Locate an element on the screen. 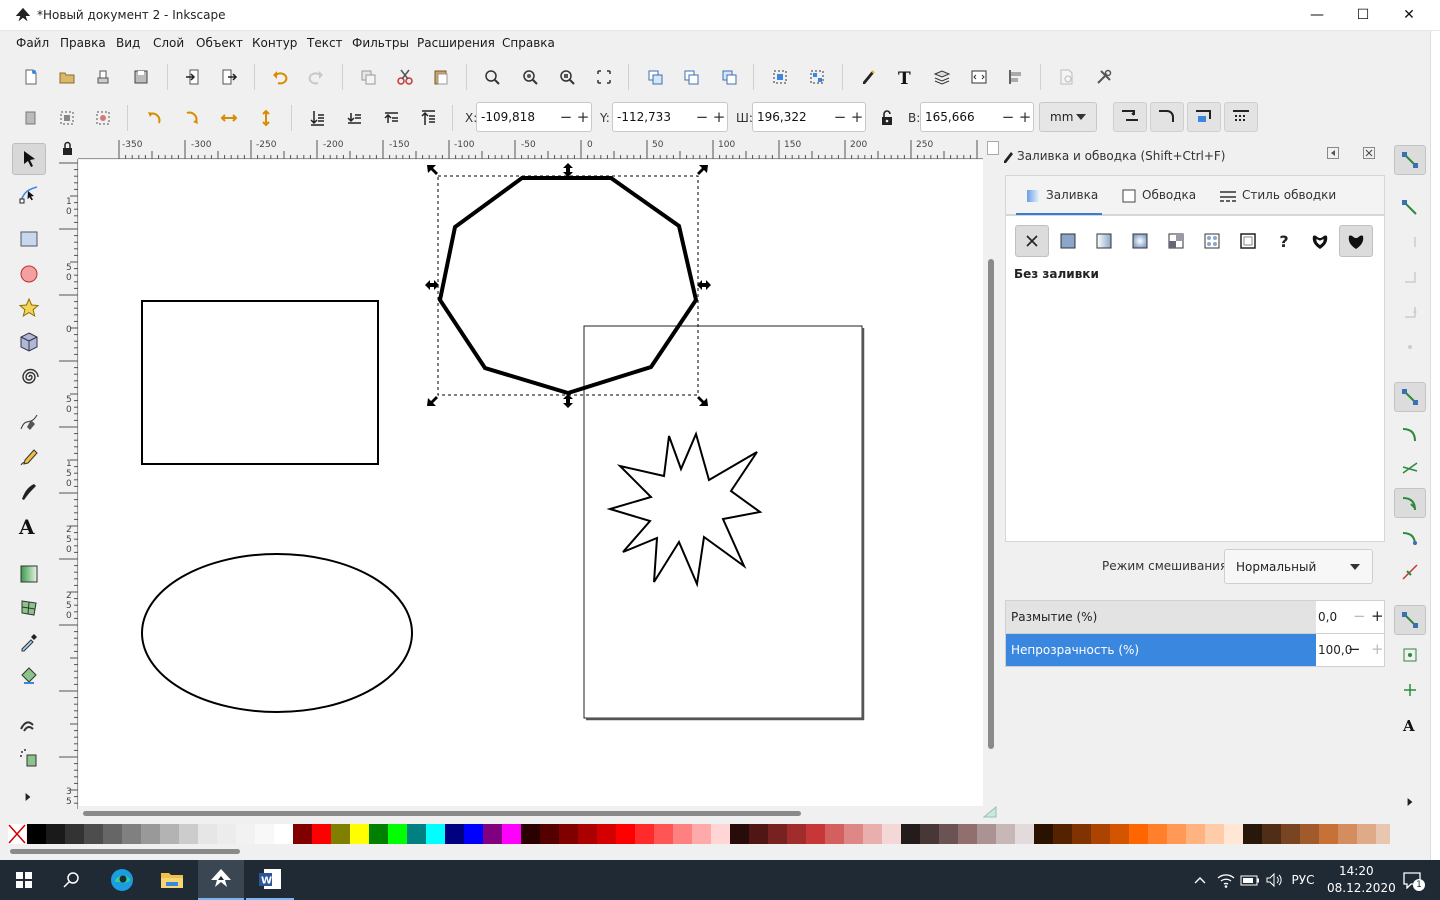 This screenshot has width=1440, height=900. snap-smooth-nodes-icon is located at coordinates (1410, 538).